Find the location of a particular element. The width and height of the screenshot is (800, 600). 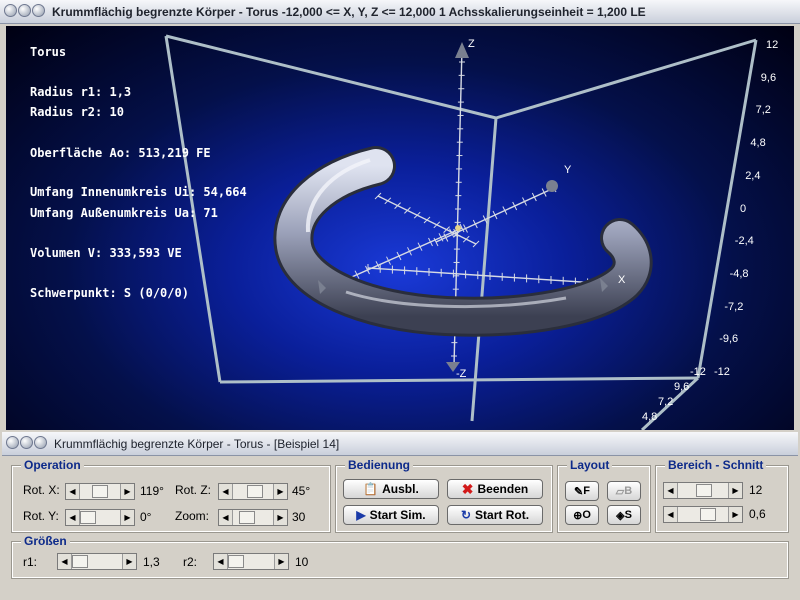

start-rot-button: ↻ Start Rot. is located at coordinates (495, 515).